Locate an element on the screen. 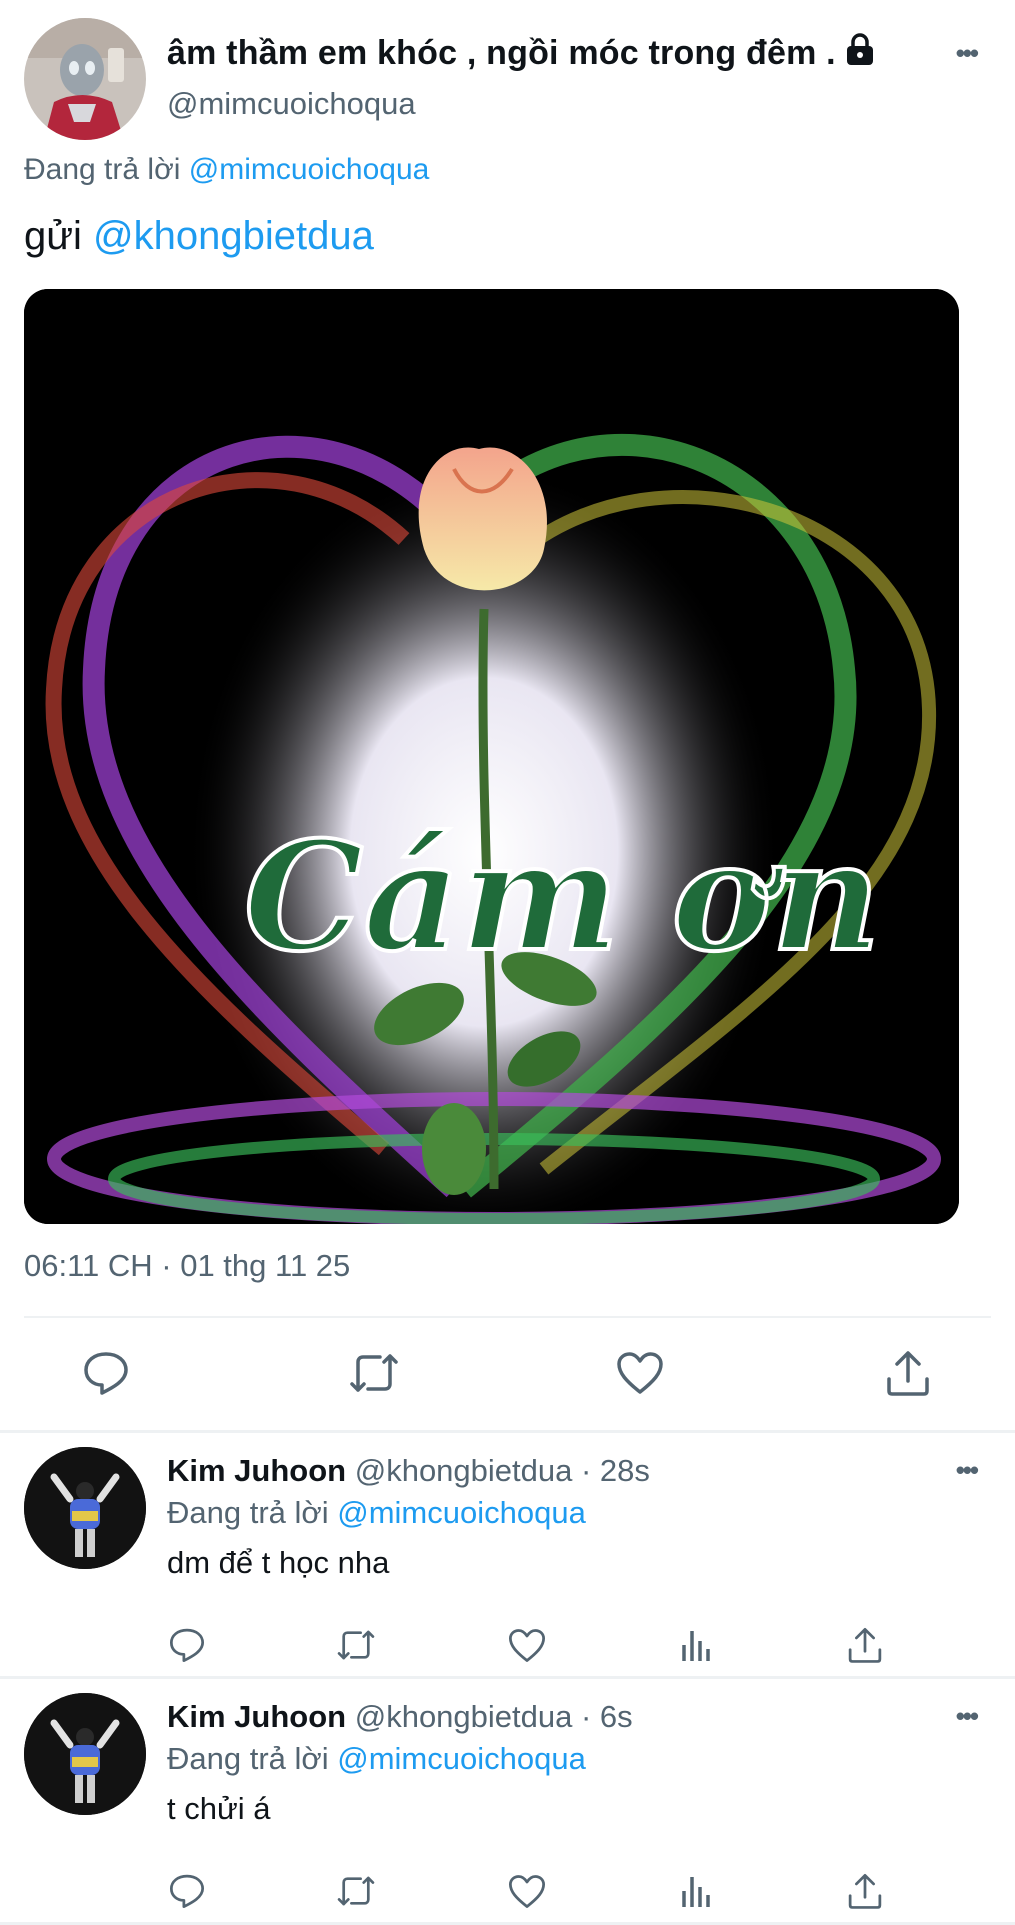 This screenshot has width=1015, height=1925. reply-text: dm để t học nha is located at coordinates (278, 1562).